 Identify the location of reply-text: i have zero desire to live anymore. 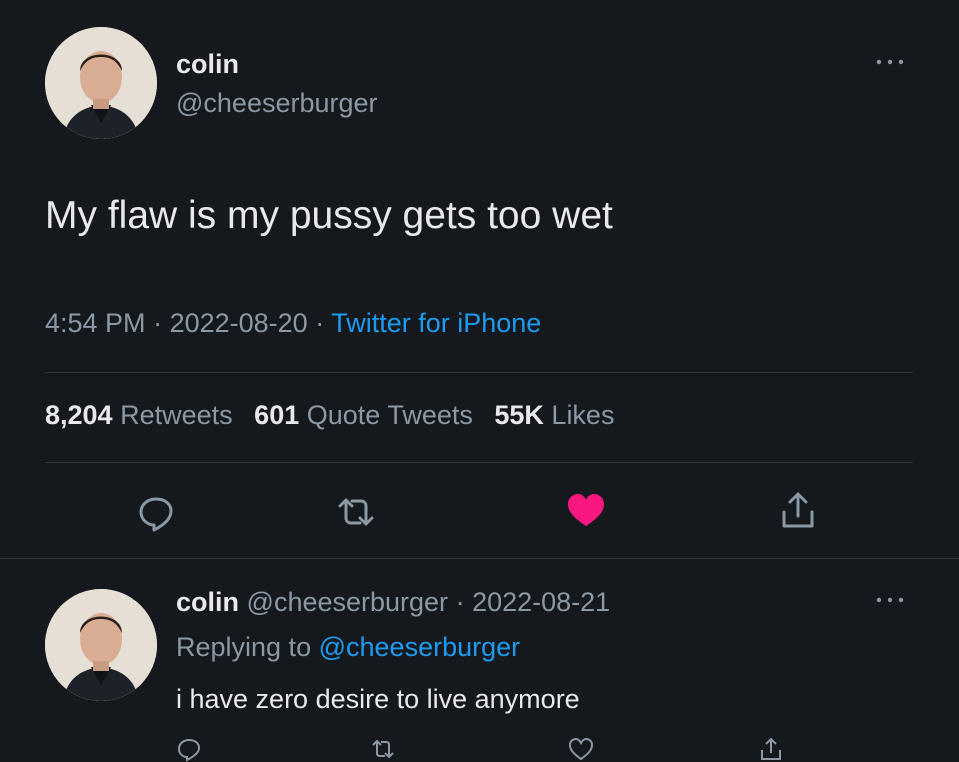
(378, 699).